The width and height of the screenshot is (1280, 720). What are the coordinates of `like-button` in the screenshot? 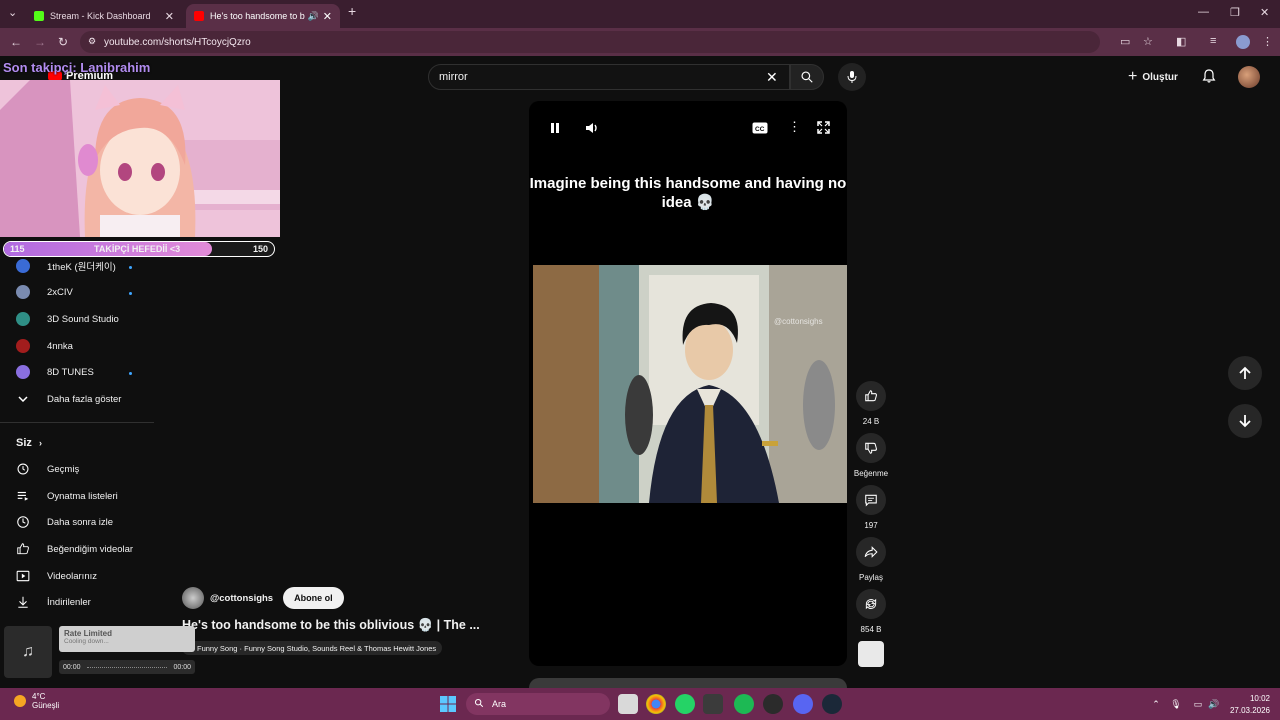 It's located at (871, 396).